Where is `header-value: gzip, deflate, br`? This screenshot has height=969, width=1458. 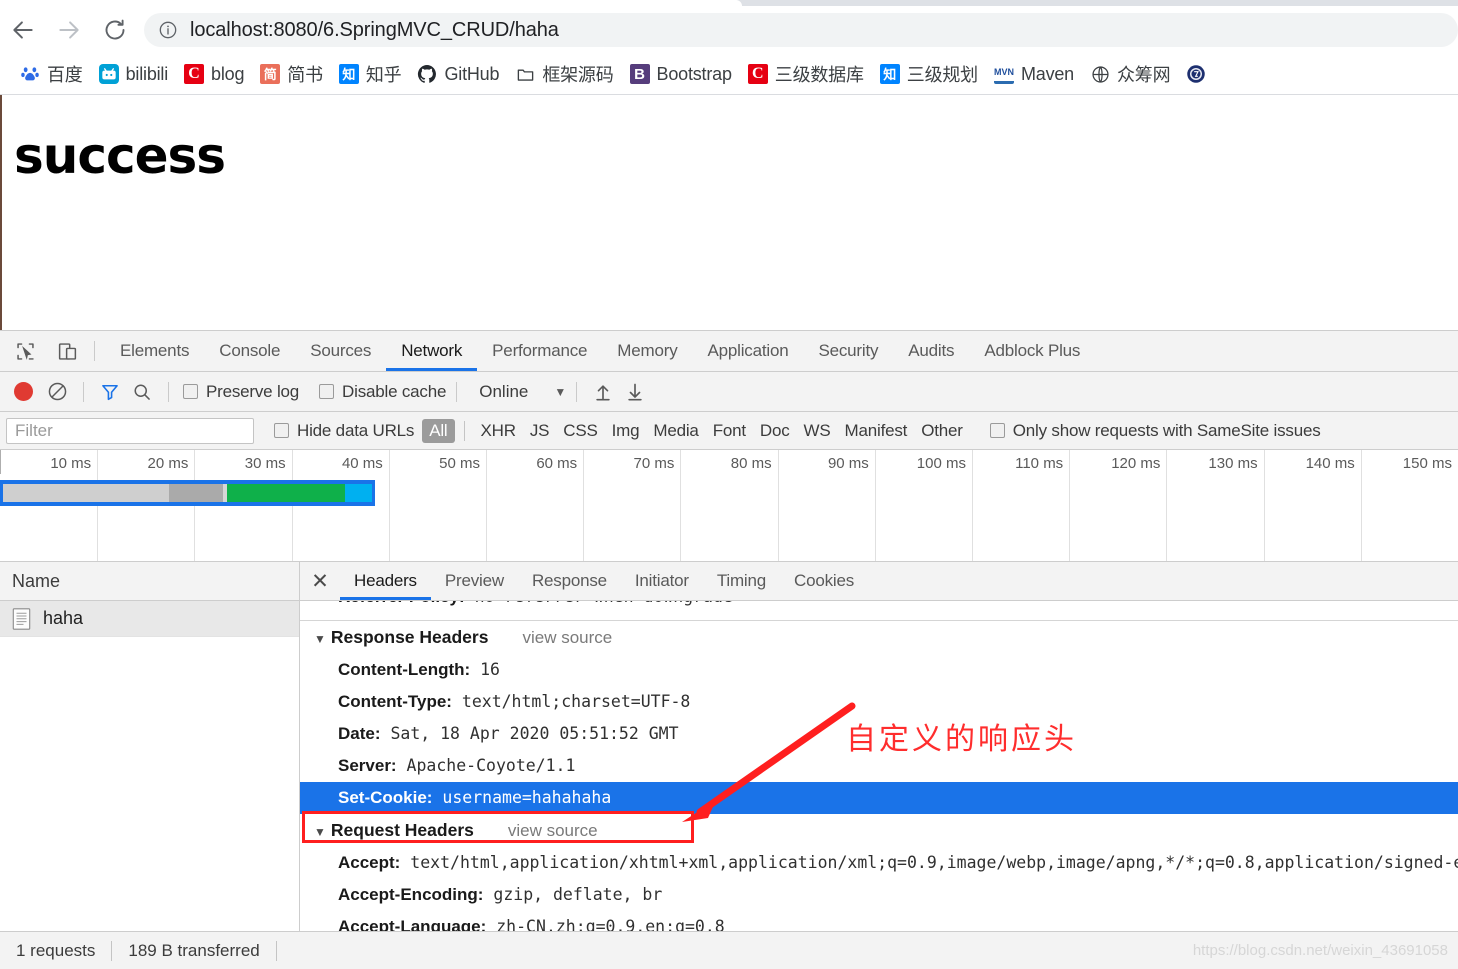
header-value: gzip, deflate, br is located at coordinates (578, 894).